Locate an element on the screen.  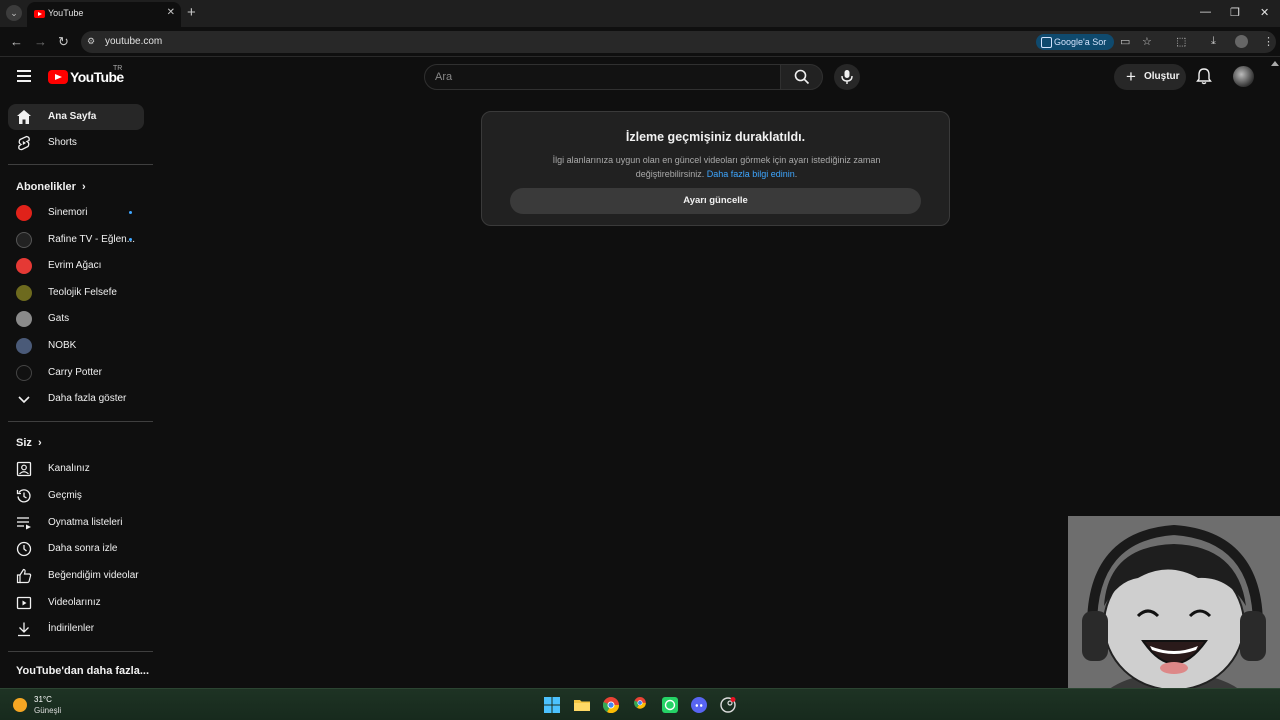
thumbs-up-icon is located at coordinates (24, 576).